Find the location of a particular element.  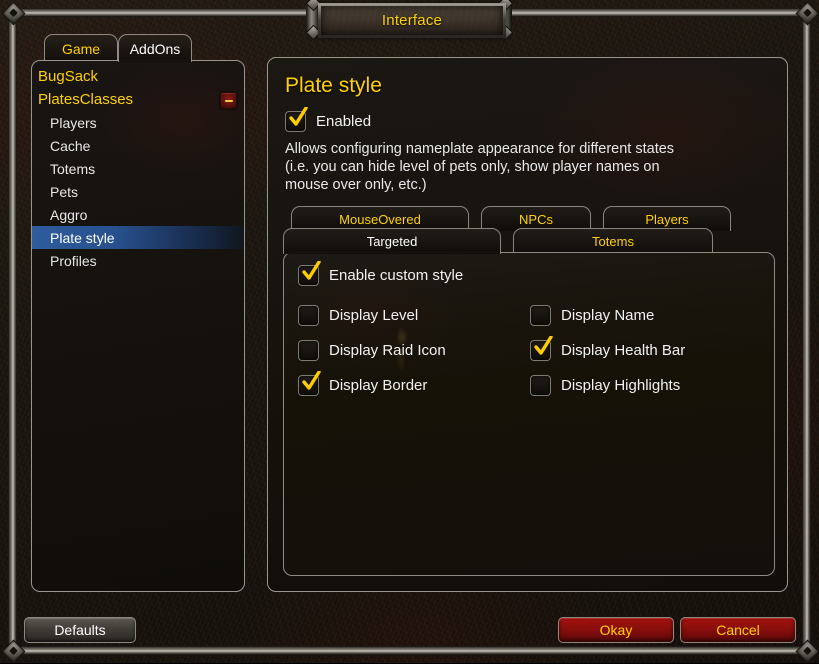

checkbox-display-raid-icon: Display Raid Icon is located at coordinates (414, 350).